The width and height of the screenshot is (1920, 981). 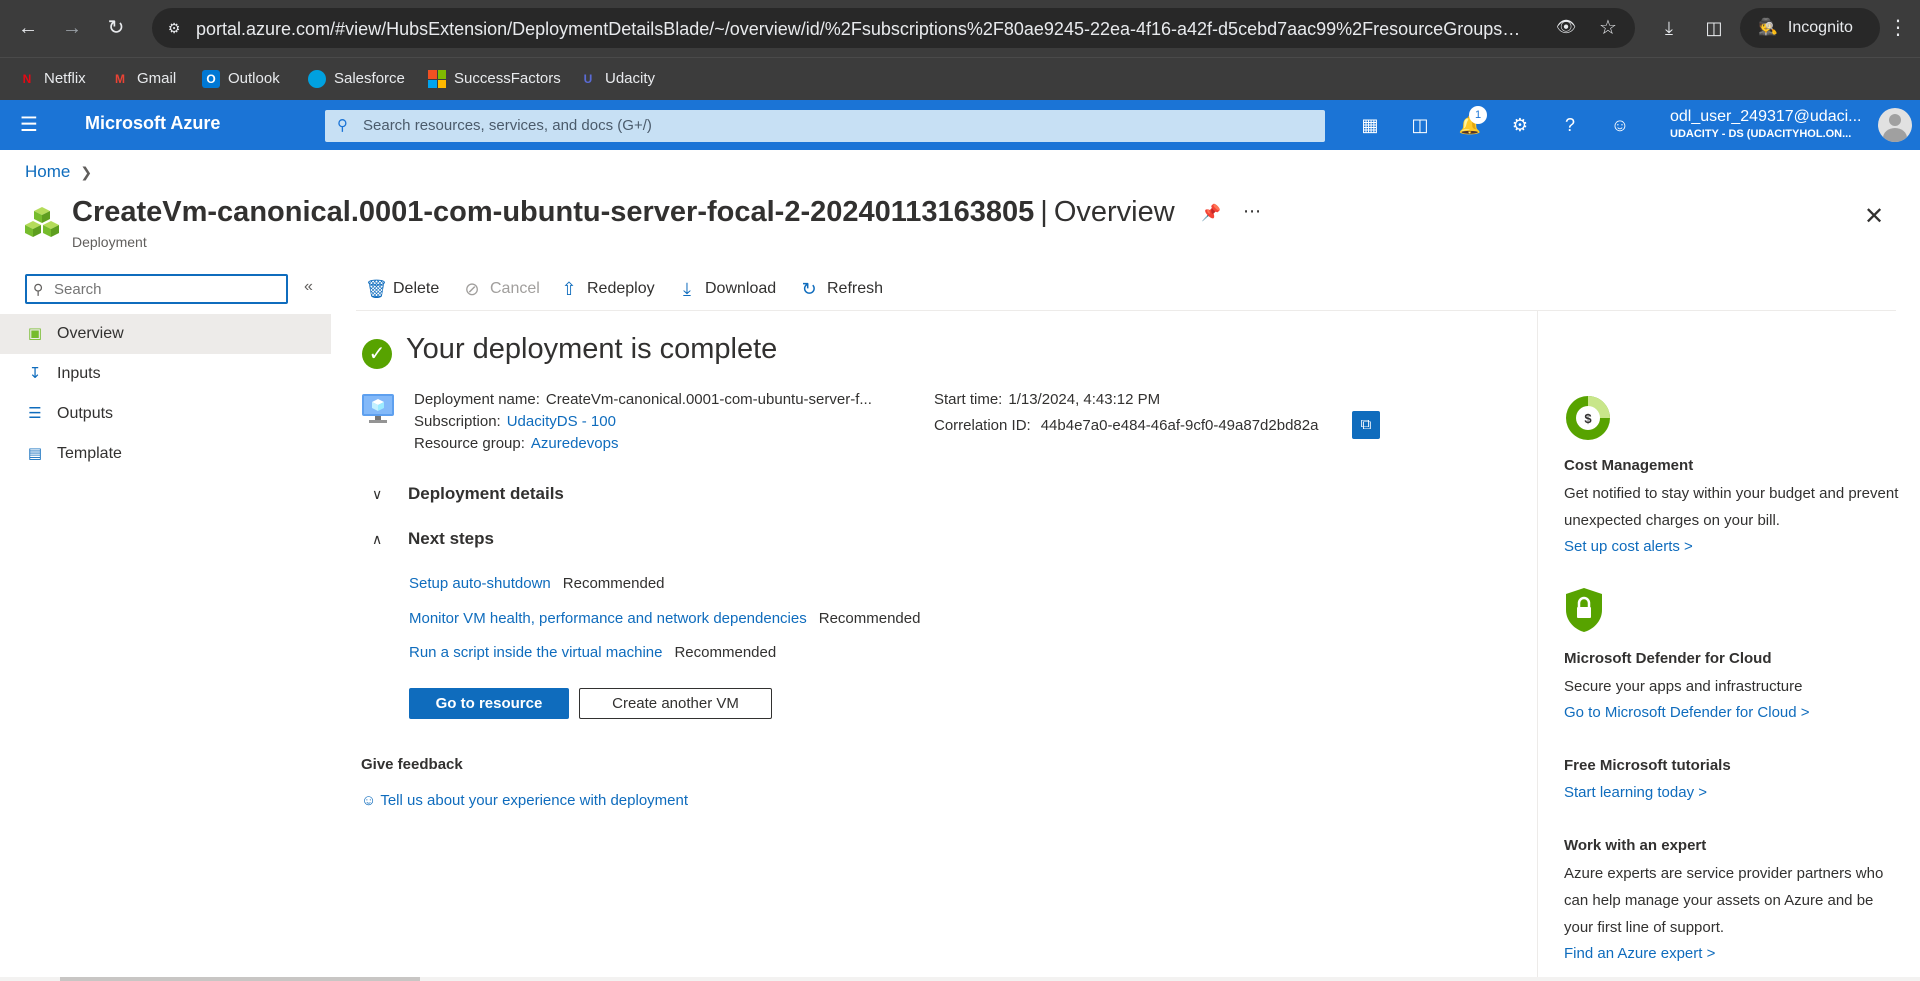 I want to click on more-options-icon: ⋯, so click(x=1252, y=211).